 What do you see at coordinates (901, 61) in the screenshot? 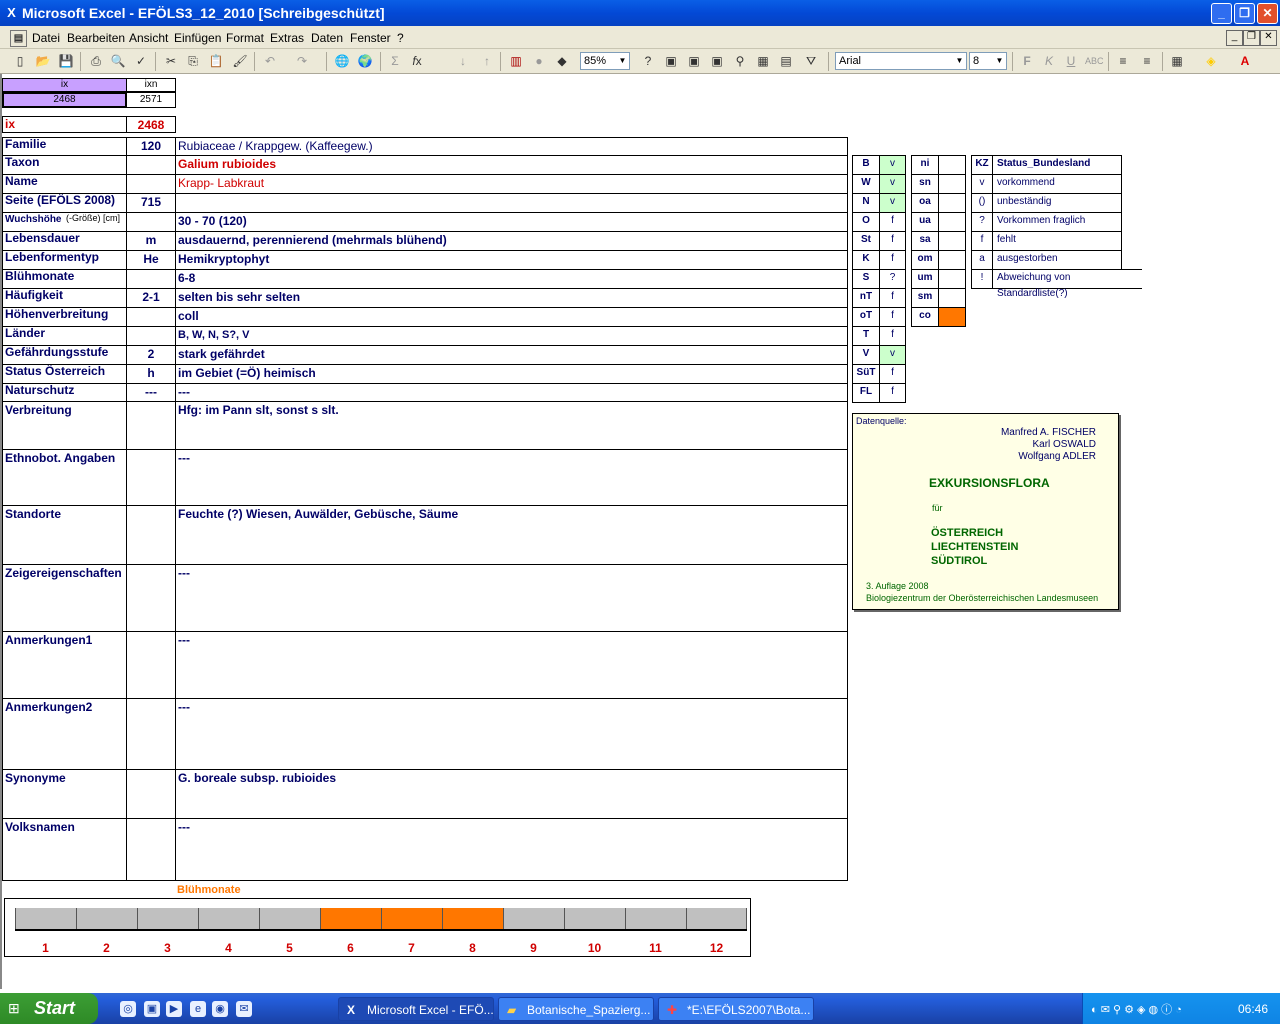
I see `font-select: Arial ▼` at bounding box center [901, 61].